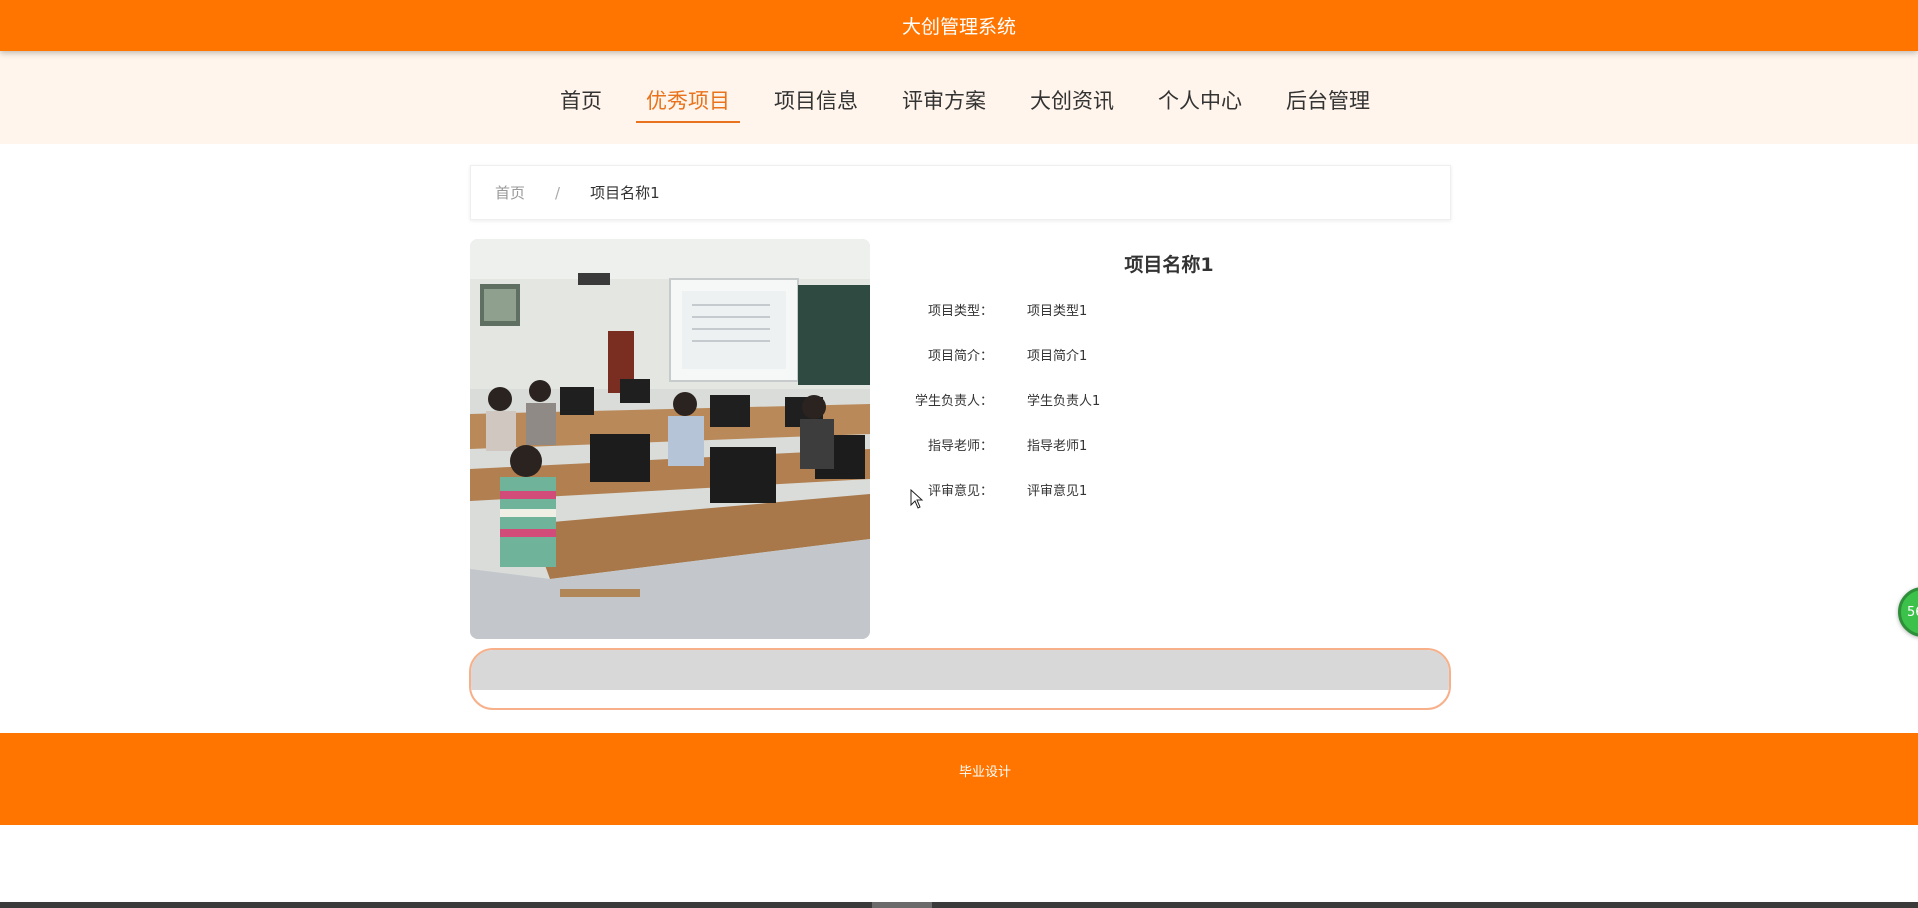 The width and height of the screenshot is (1918, 908). What do you see at coordinates (959, 905) in the screenshot?
I see `bottom-strip` at bounding box center [959, 905].